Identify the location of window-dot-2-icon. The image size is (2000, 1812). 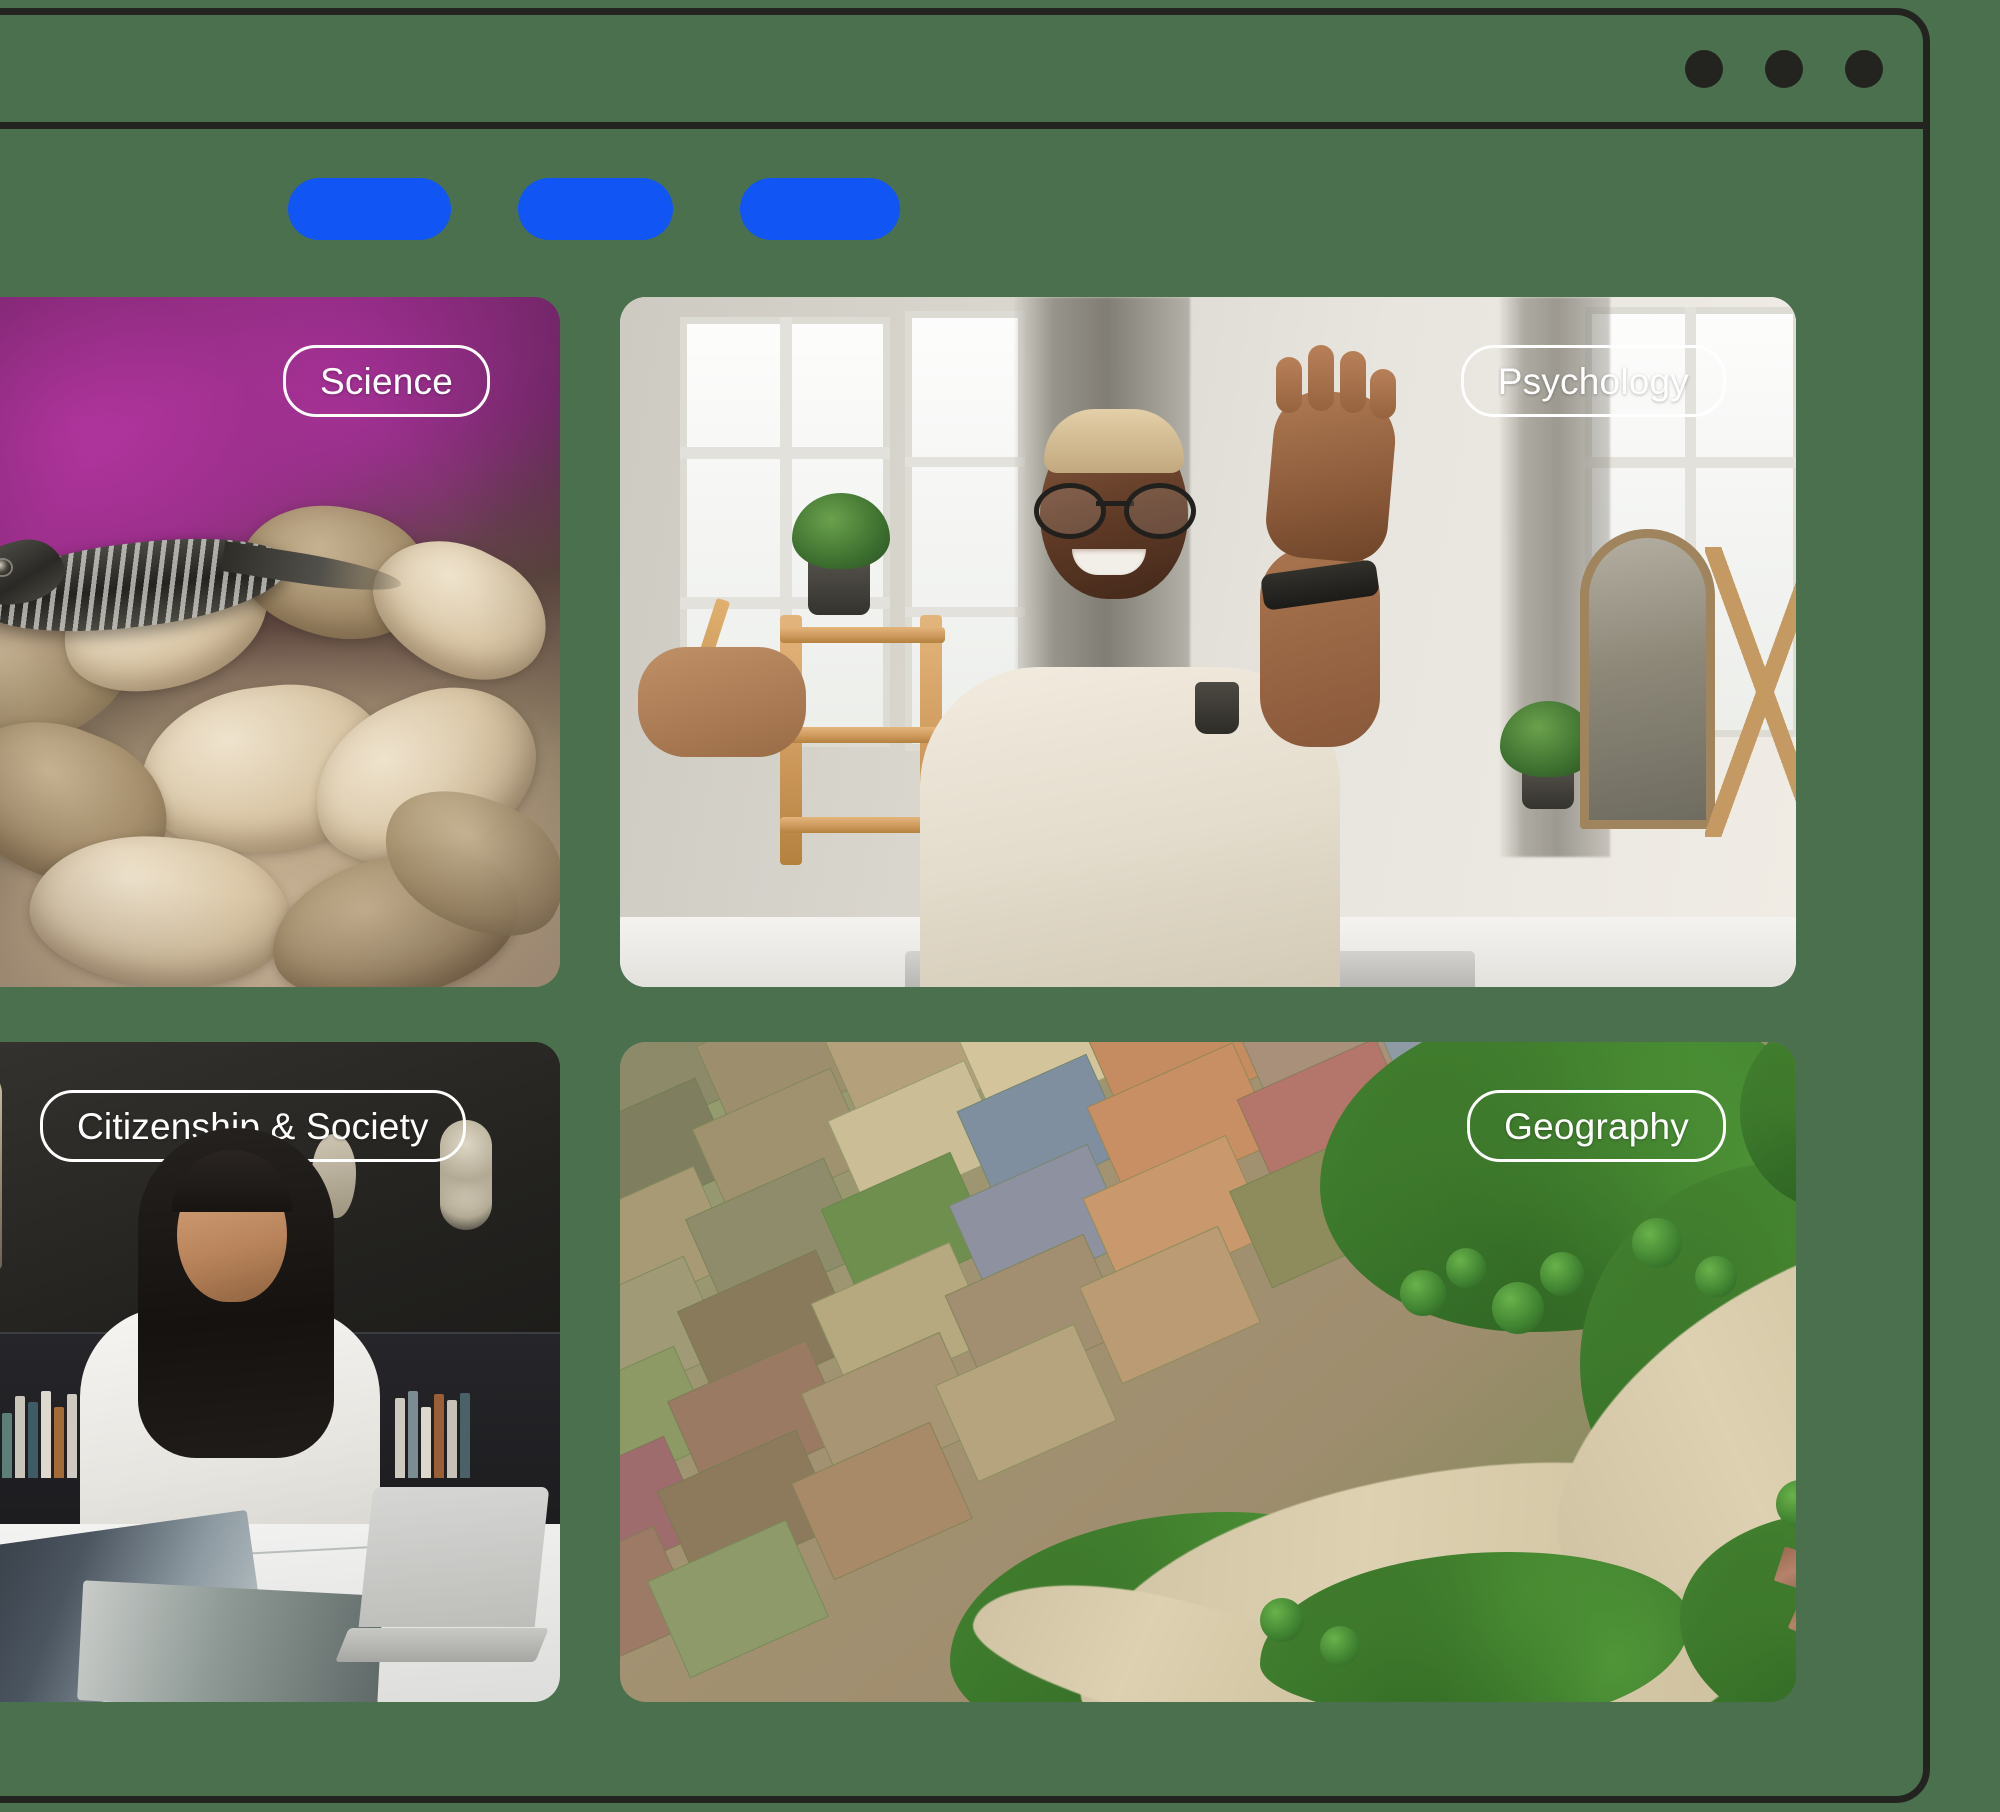
(1784, 68).